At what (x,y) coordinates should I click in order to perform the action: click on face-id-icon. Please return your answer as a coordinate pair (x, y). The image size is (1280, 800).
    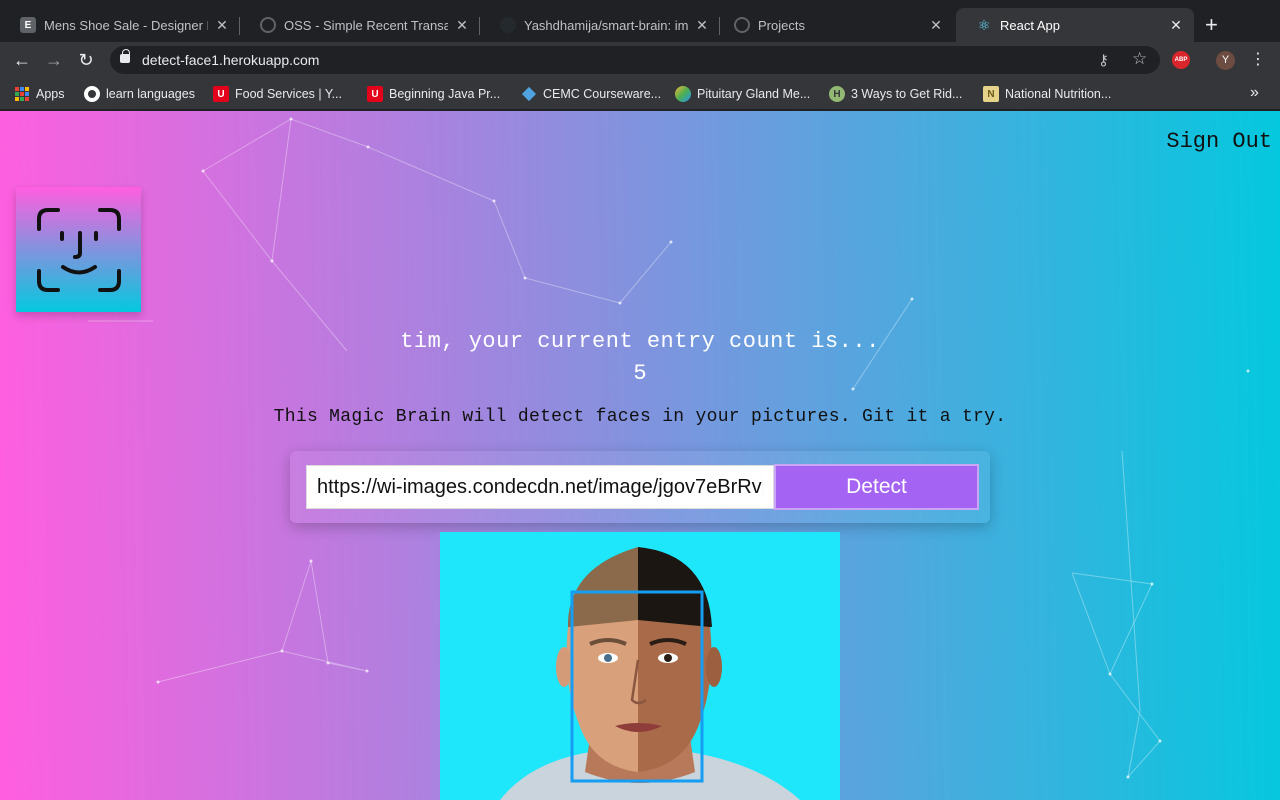
    Looking at the image, I should click on (78, 249).